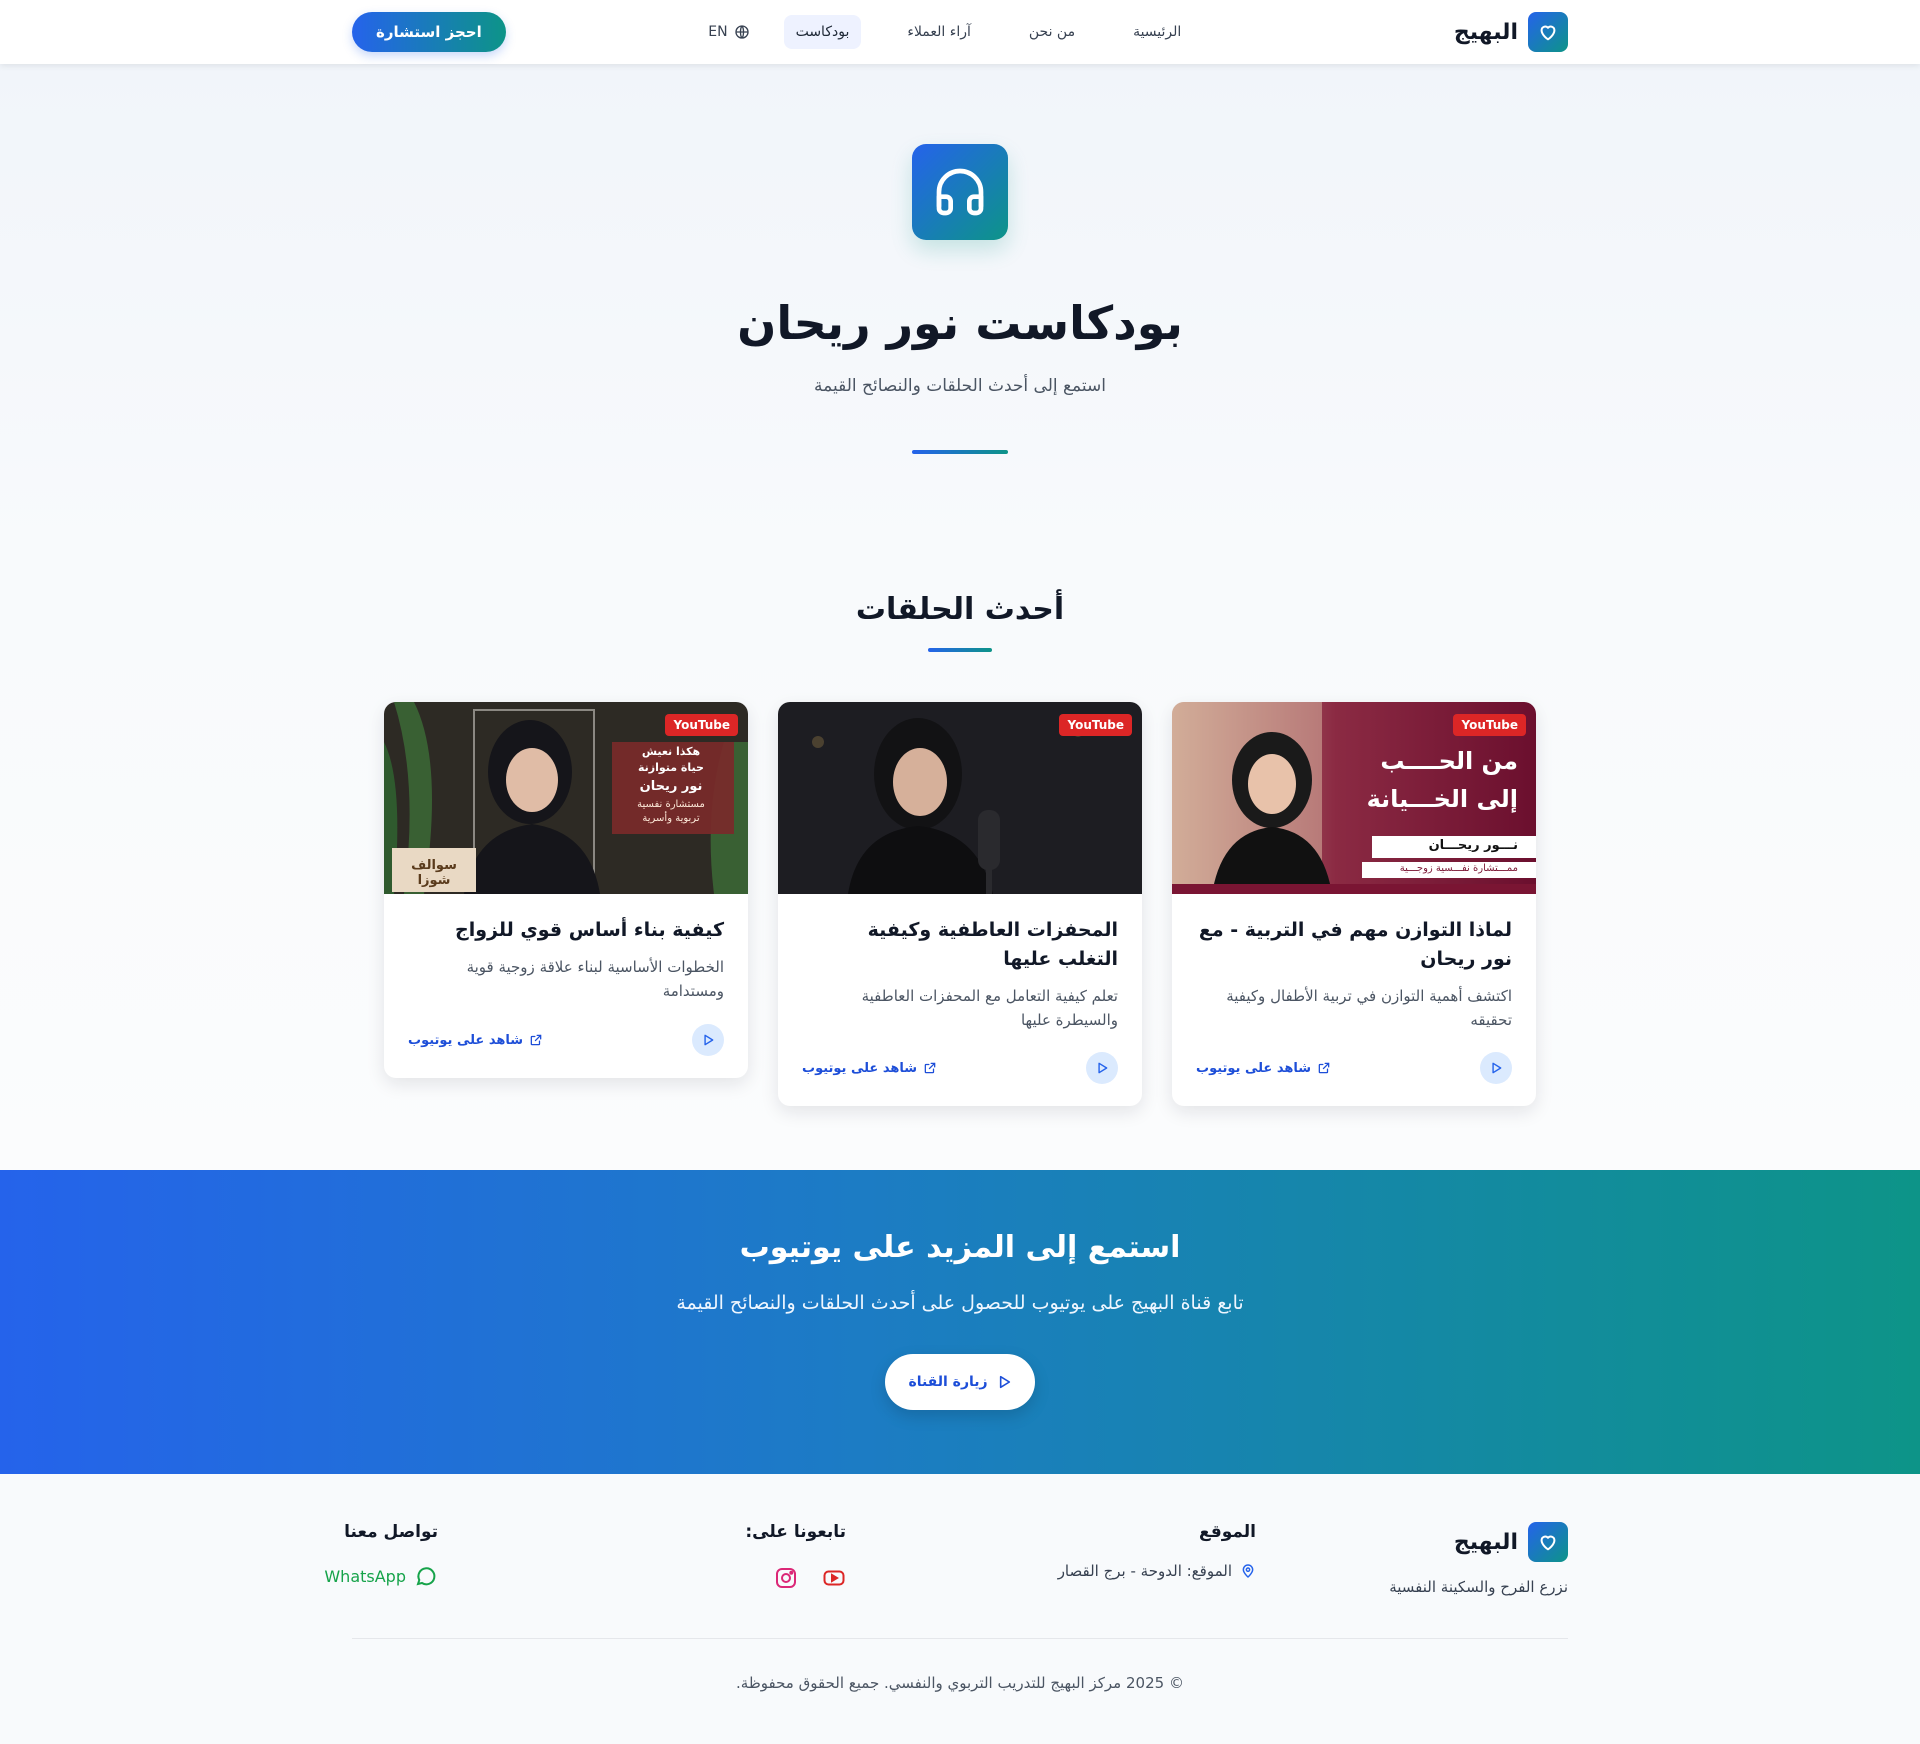 The image size is (1920, 1744). Describe the element at coordinates (1473, 845) in the screenshot. I see `thumbnail-text-line: نـــور ريحـــان` at that location.